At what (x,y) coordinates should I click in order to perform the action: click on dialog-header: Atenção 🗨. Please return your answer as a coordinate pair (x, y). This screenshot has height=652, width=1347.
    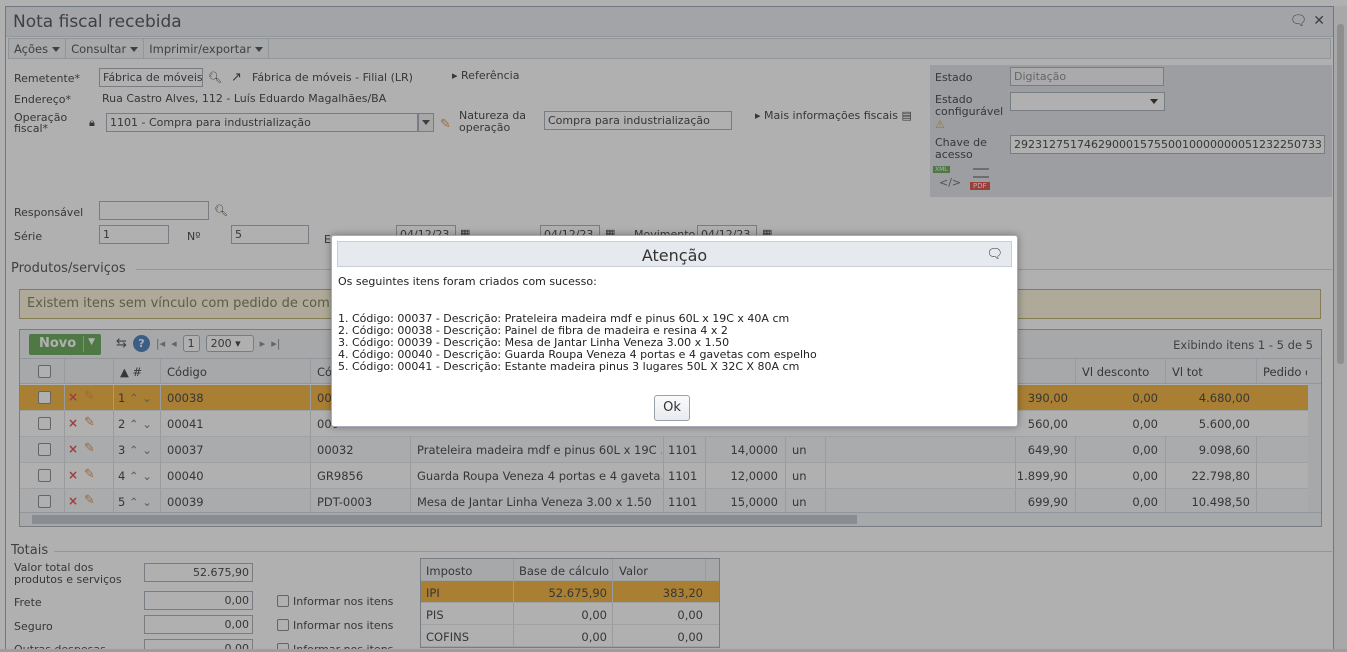
    Looking at the image, I should click on (674, 254).